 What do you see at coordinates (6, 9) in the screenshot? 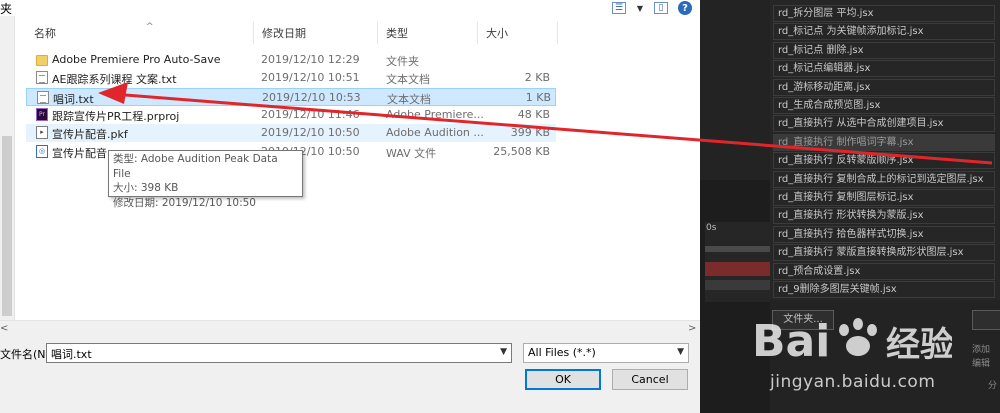
I see `dialog-title: 夹` at bounding box center [6, 9].